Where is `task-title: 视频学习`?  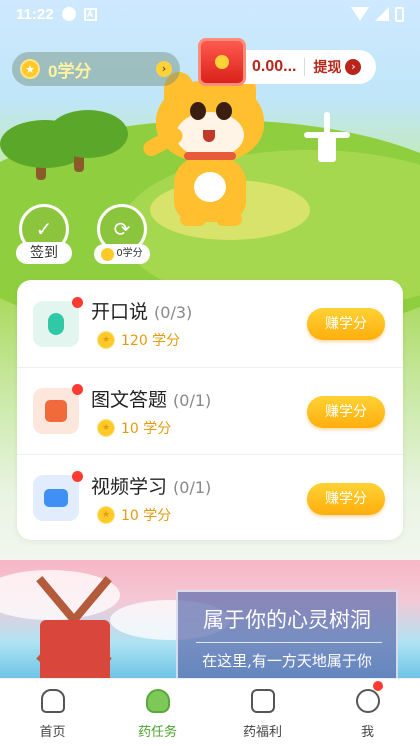
task-title: 视频学习 is located at coordinates (129, 486).